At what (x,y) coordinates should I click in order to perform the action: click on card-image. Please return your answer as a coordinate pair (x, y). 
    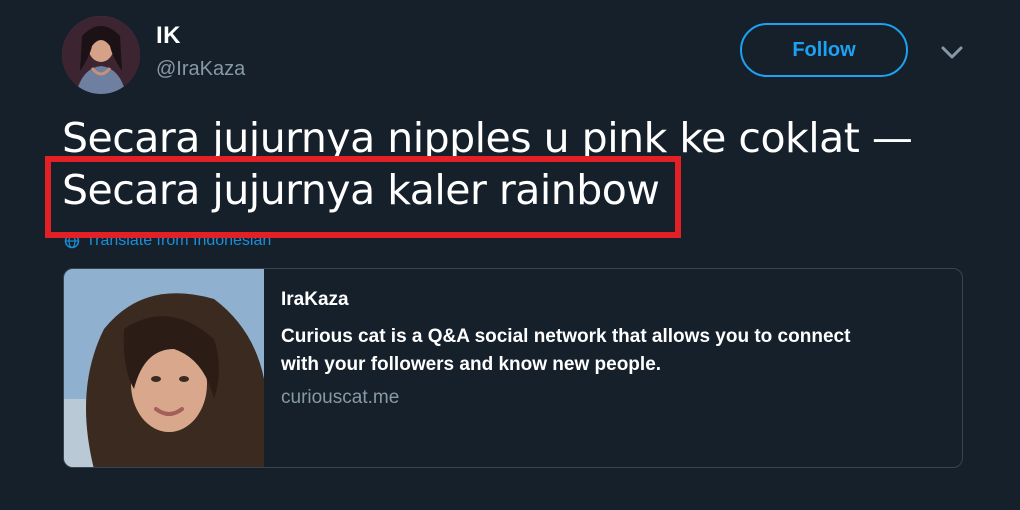
    Looking at the image, I should click on (164, 368).